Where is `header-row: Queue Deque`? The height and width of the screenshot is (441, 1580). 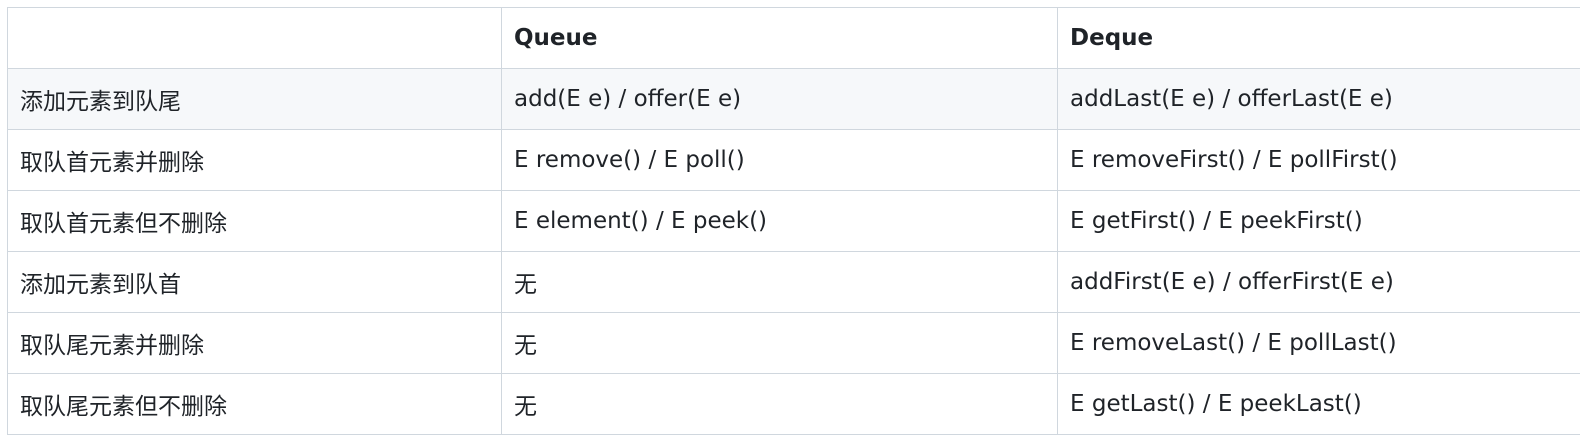
header-row: Queue Deque is located at coordinates (793, 38).